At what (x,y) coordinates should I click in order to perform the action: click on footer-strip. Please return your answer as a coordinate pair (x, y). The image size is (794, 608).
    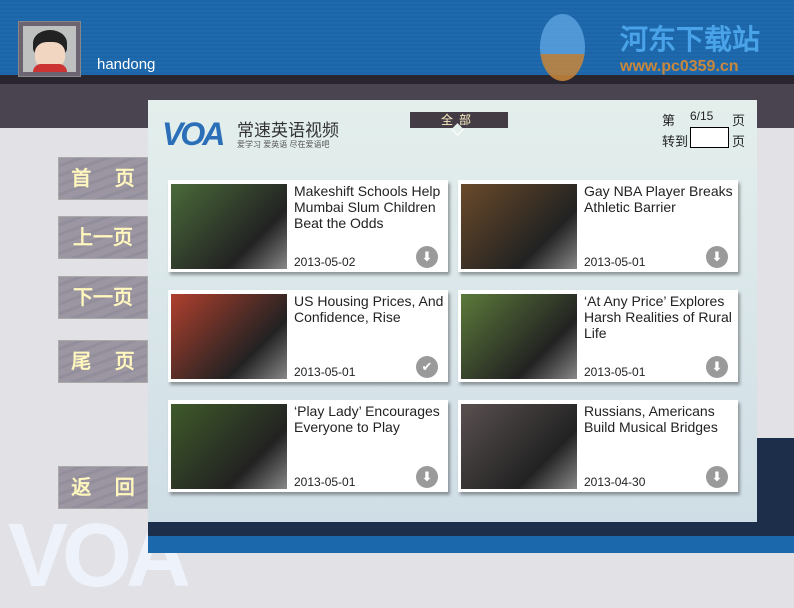
    Looking at the image, I should click on (471, 529).